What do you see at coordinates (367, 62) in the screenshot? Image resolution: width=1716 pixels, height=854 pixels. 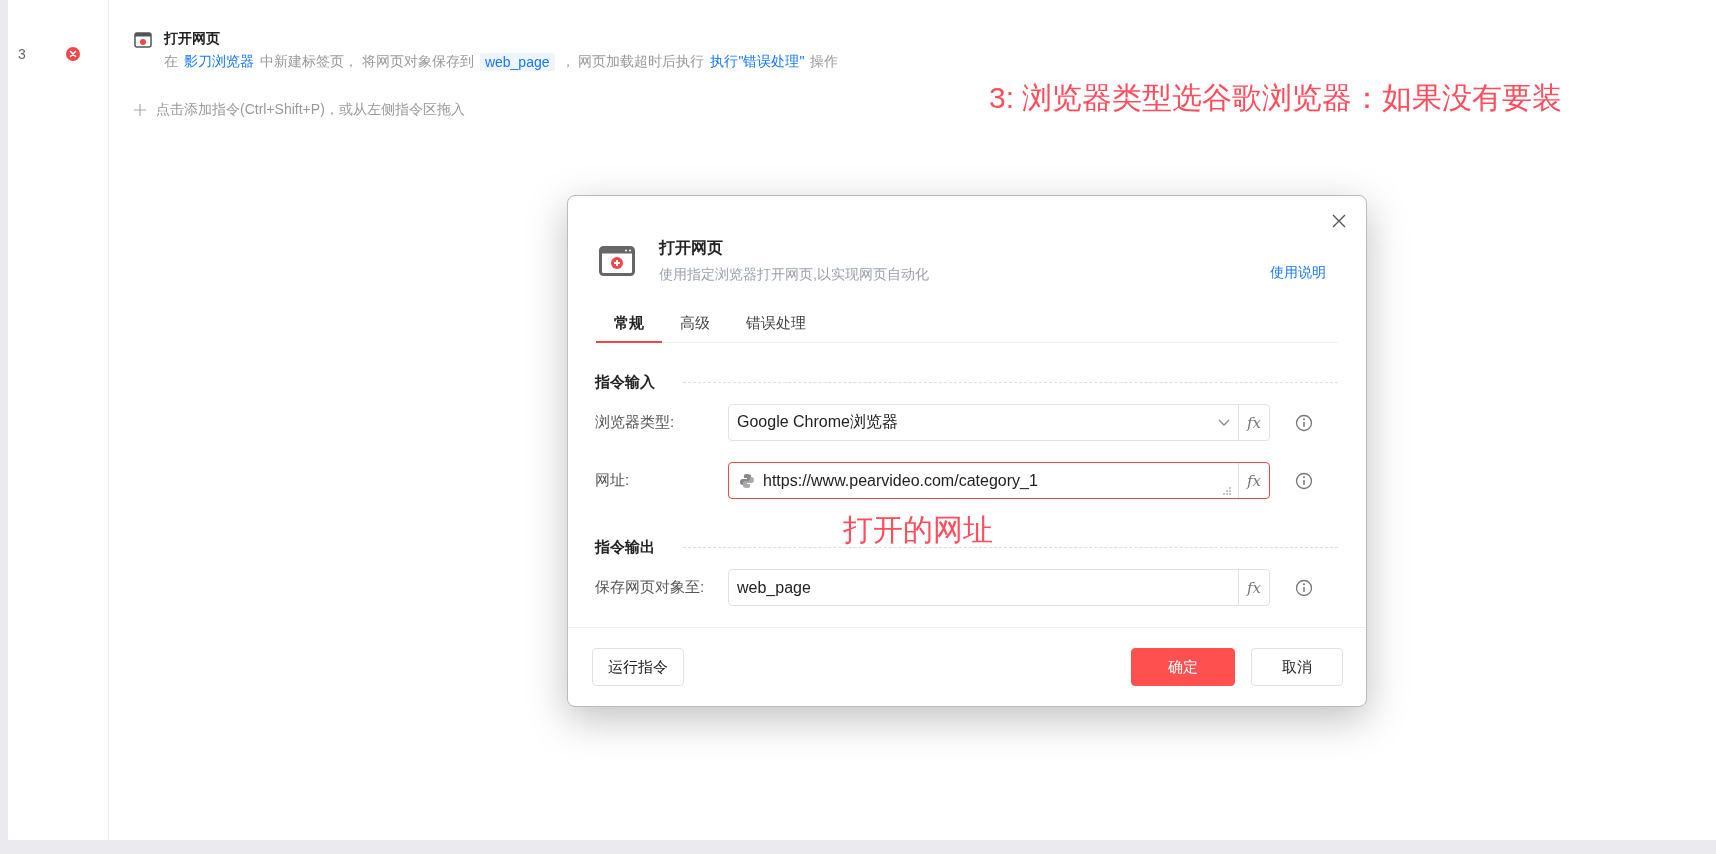 I see `description-text: 中新建标签页， 将网页对象保存到` at bounding box center [367, 62].